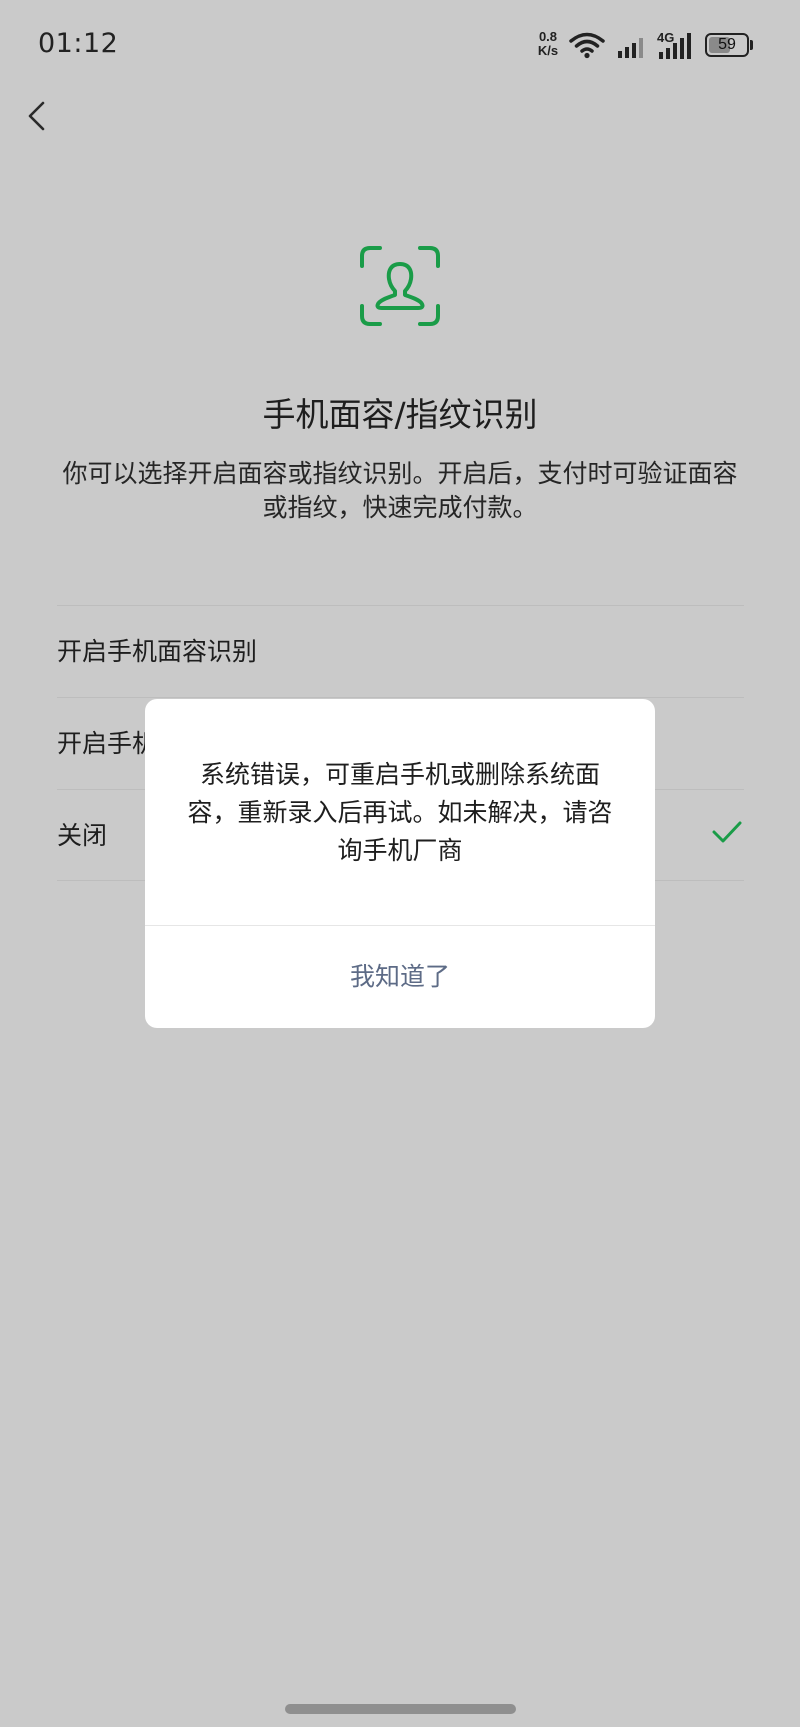  Describe the element at coordinates (400, 286) in the screenshot. I see `face-scan-icon` at that location.